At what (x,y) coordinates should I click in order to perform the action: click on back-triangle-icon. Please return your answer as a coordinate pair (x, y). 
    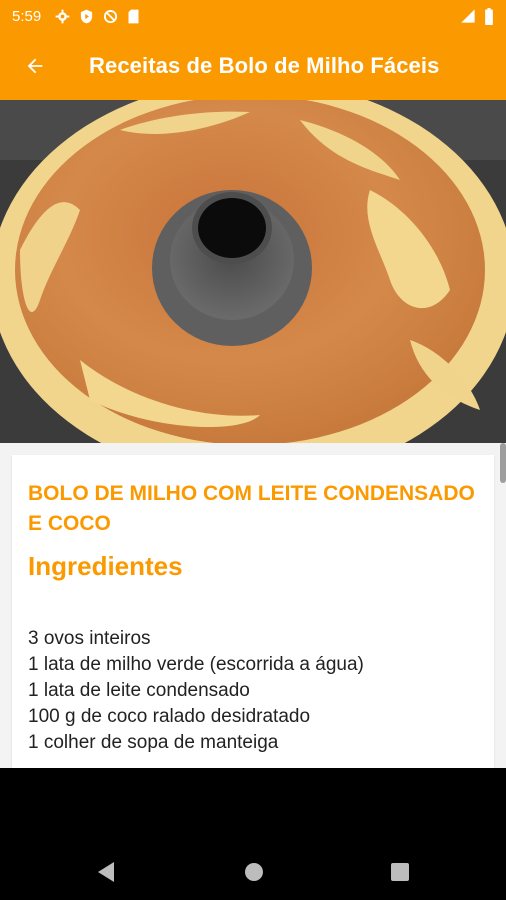
    Looking at the image, I should click on (106, 872).